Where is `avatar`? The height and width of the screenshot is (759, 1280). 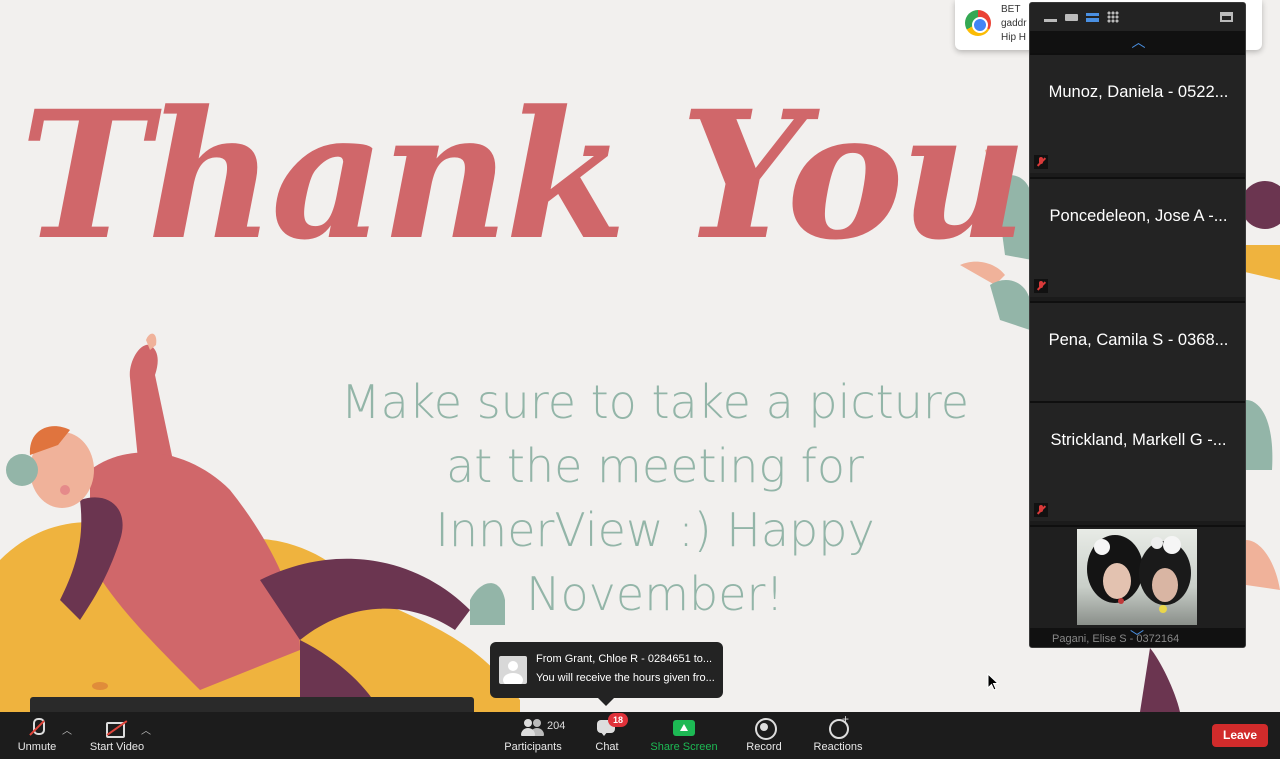 avatar is located at coordinates (513, 670).